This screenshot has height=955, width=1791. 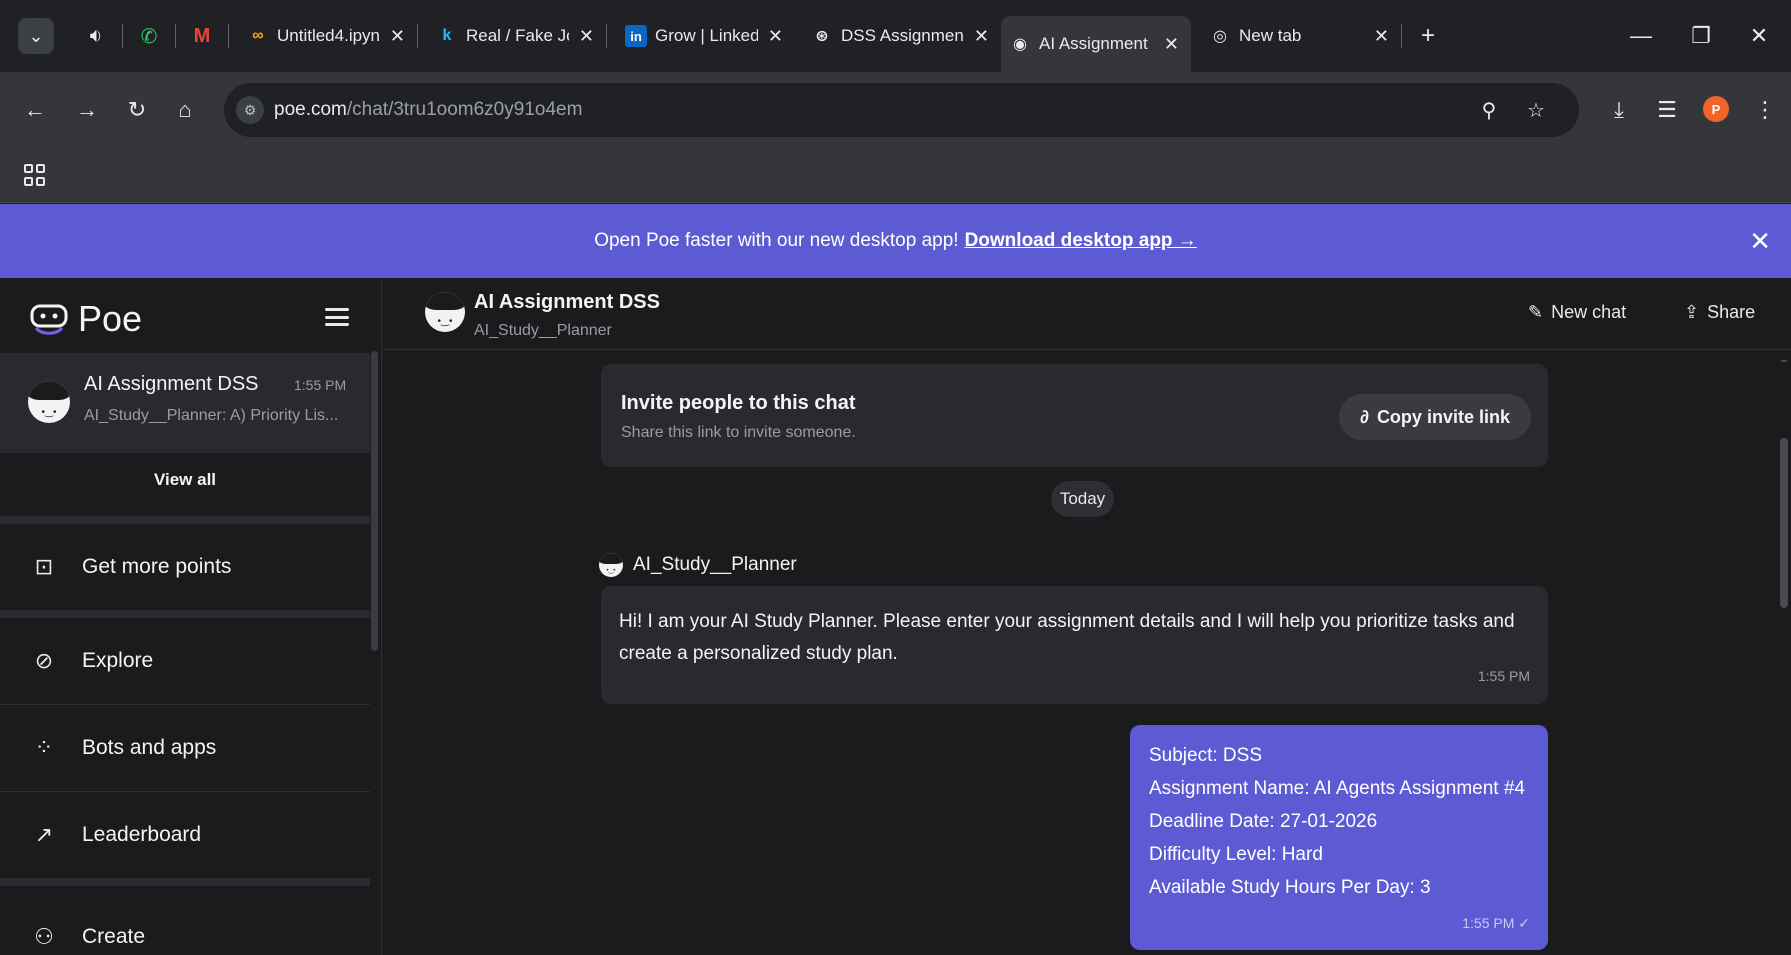 What do you see at coordinates (1716, 109) in the screenshot?
I see `profile-avatar: P` at bounding box center [1716, 109].